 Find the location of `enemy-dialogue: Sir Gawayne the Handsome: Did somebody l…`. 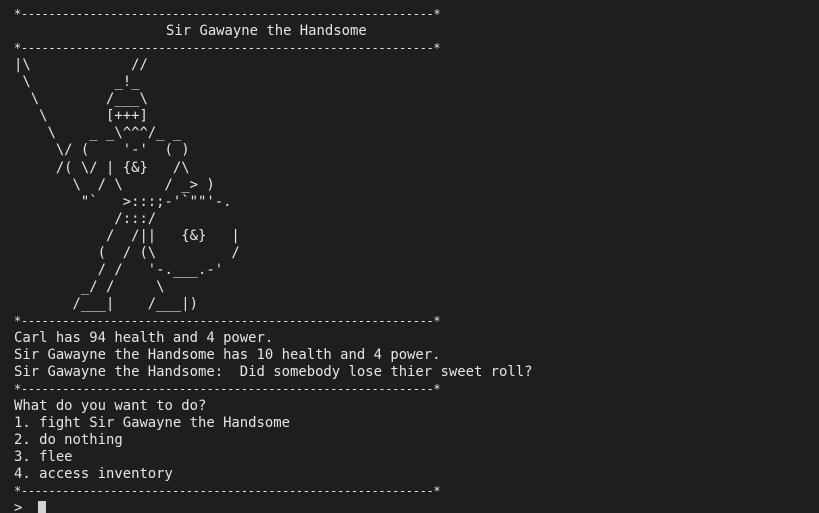

enemy-dialogue: Sir Gawayne the Handsome: Did somebody l… is located at coordinates (273, 372).